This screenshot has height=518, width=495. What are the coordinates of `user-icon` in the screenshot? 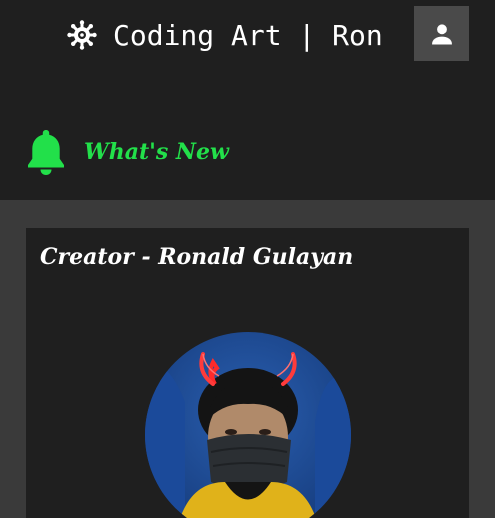 It's located at (441, 33).